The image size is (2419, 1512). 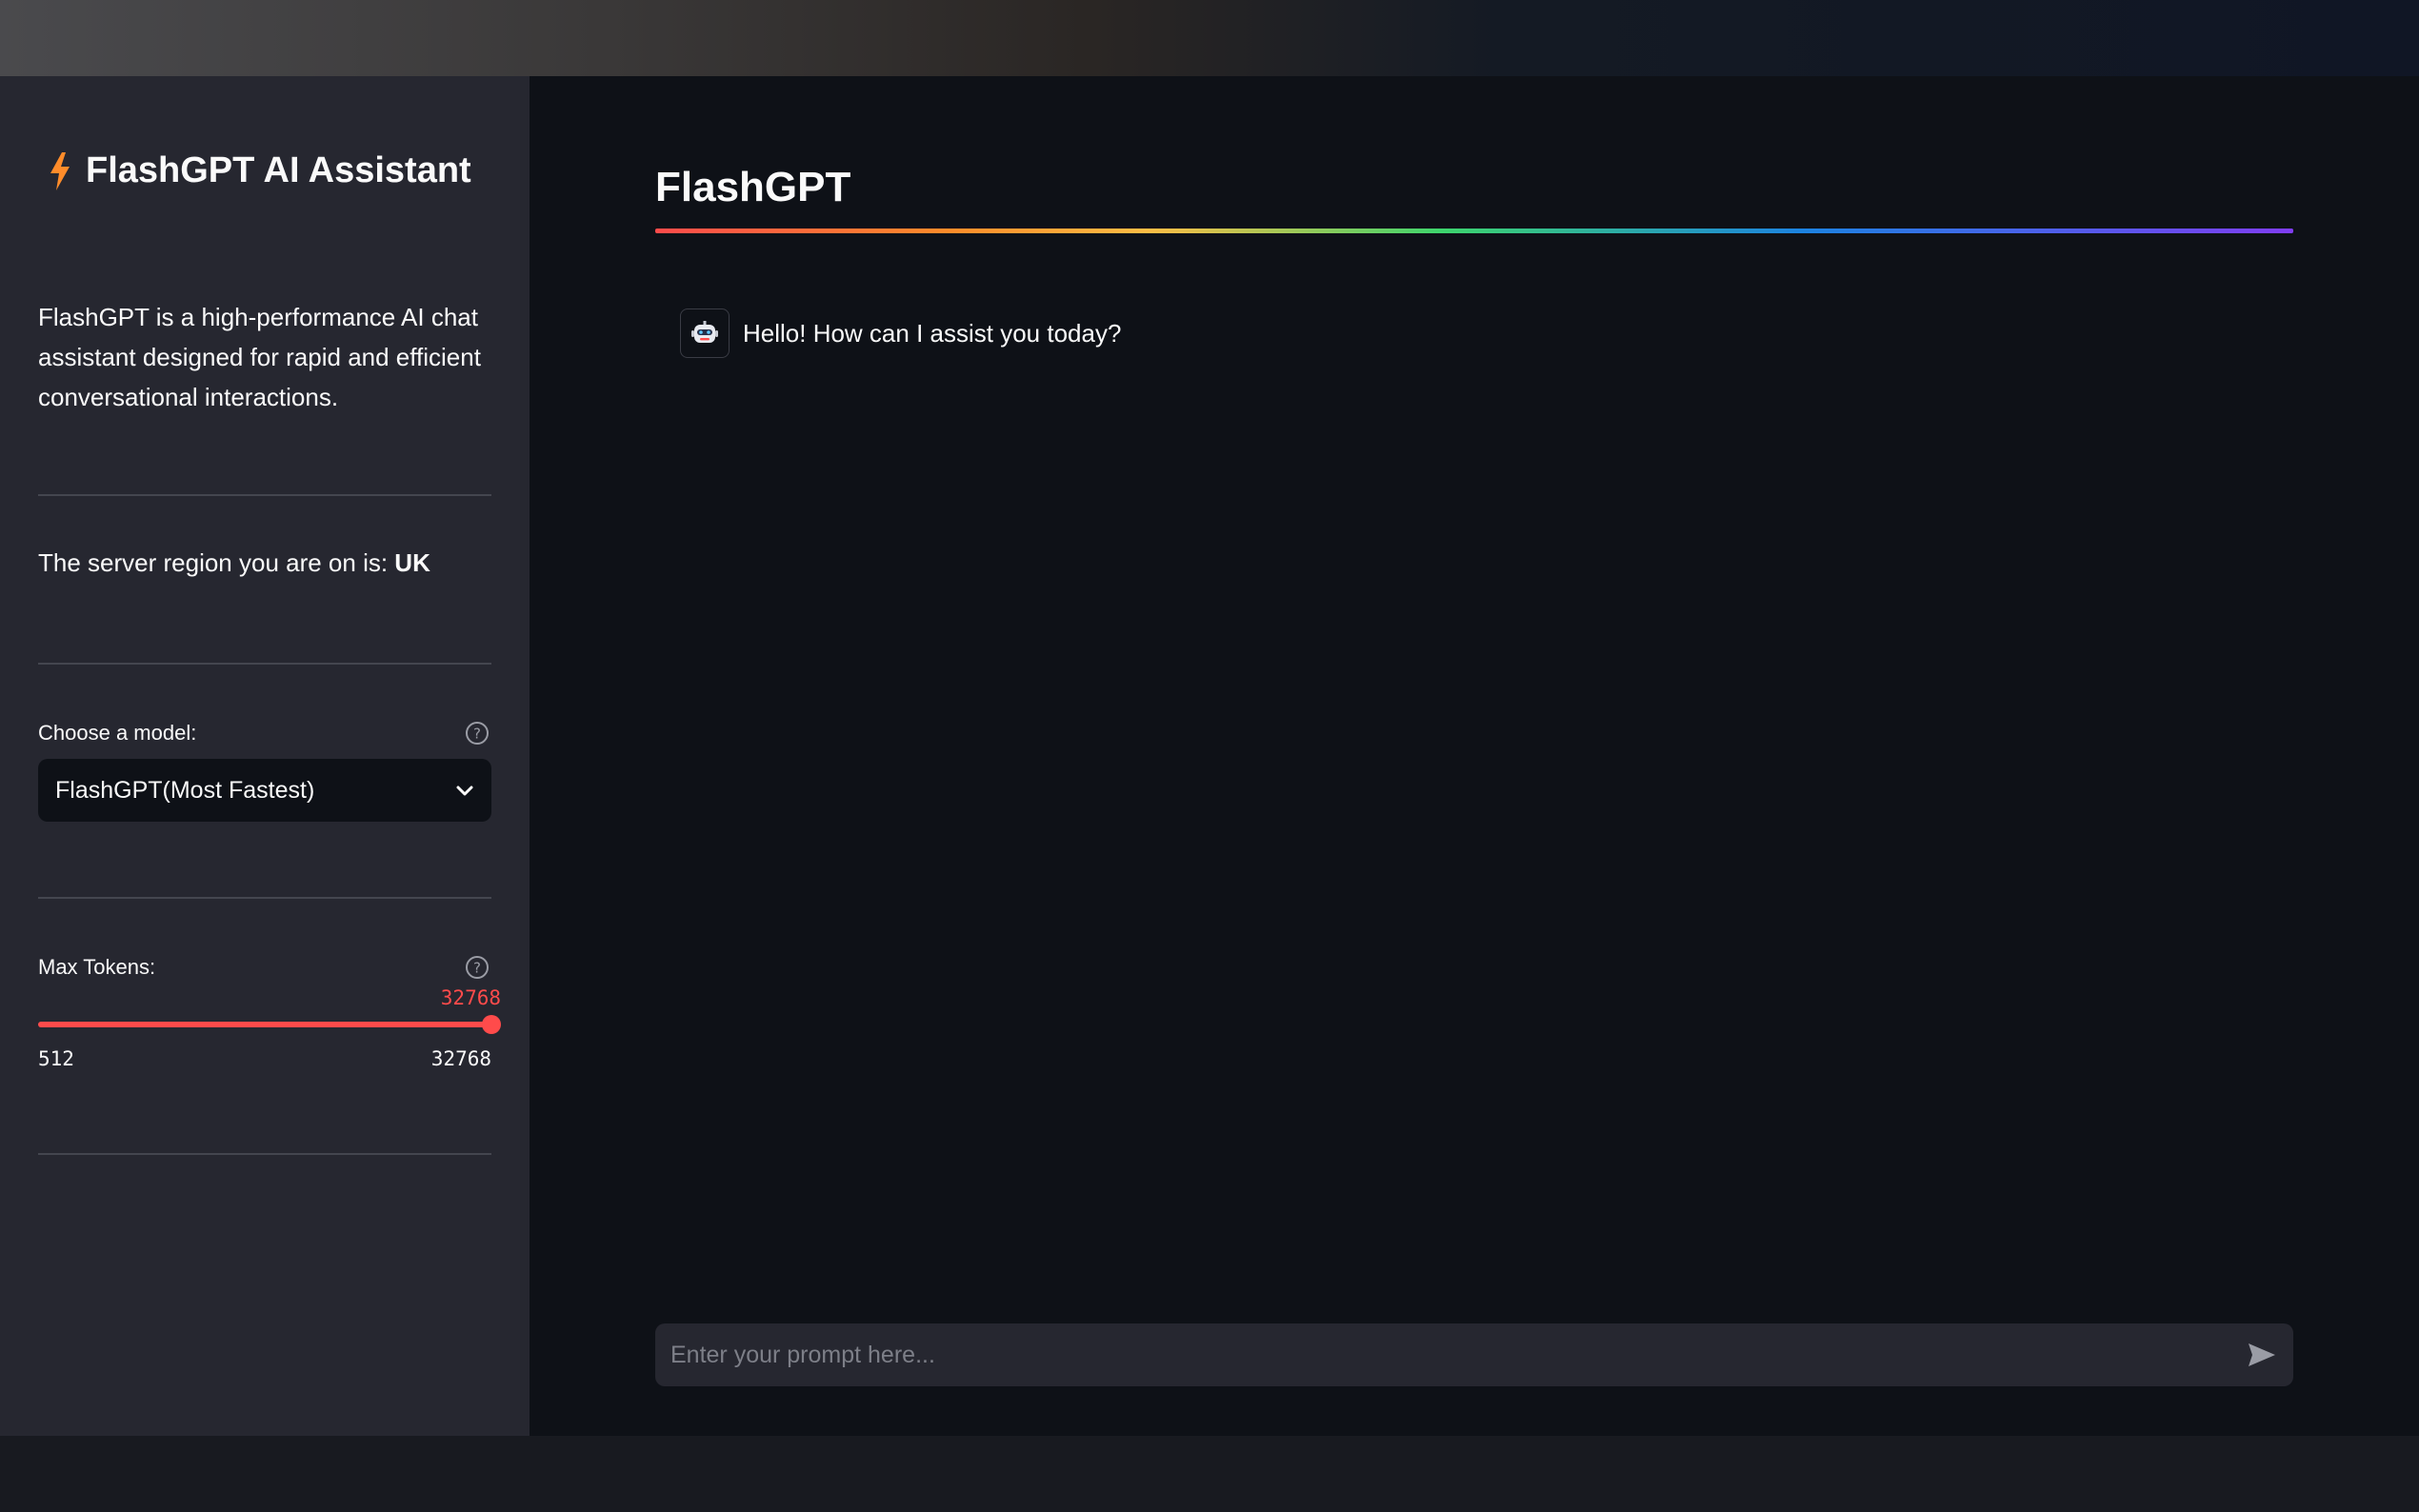 I want to click on model-select-label: Choose a model:, so click(x=117, y=733).